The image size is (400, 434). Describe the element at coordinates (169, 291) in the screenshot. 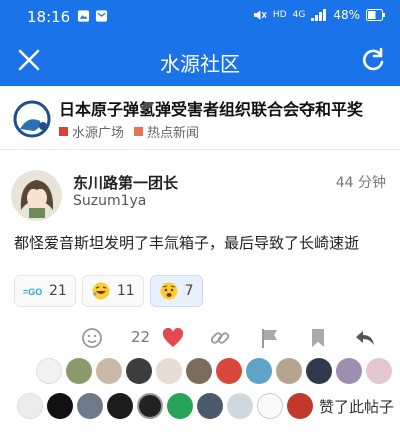

I see `worried-emoji-icon` at that location.